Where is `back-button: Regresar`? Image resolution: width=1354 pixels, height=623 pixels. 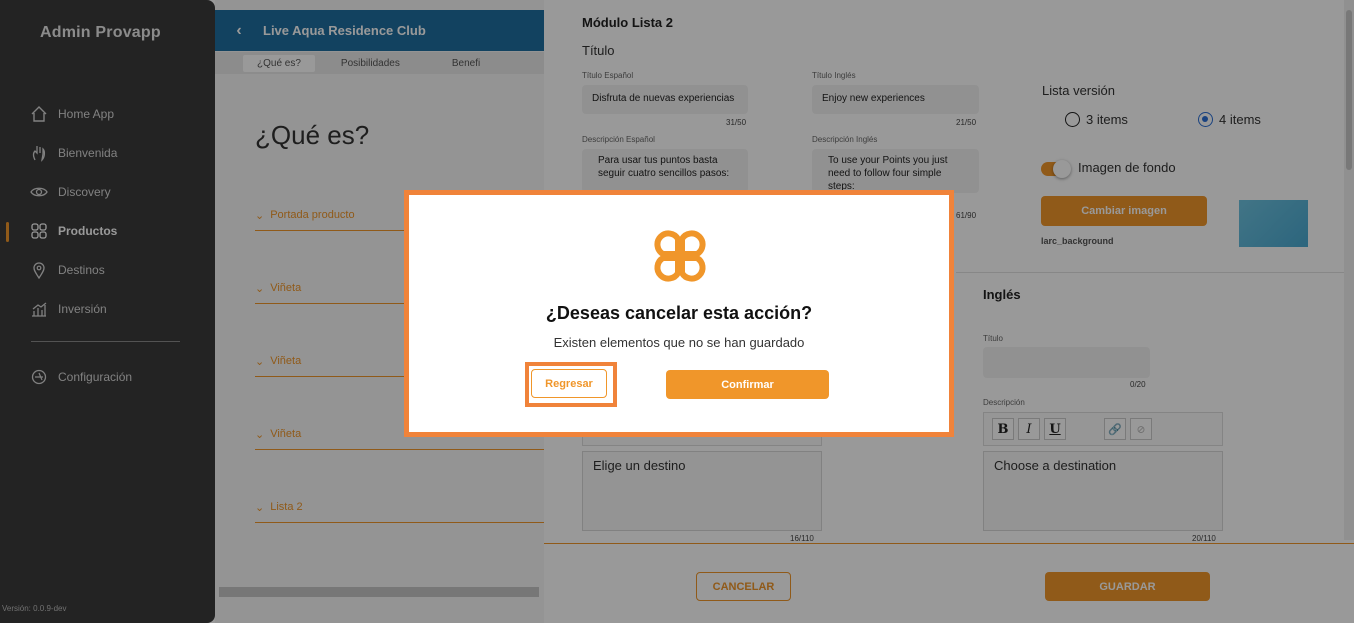
back-button: Regresar is located at coordinates (569, 383).